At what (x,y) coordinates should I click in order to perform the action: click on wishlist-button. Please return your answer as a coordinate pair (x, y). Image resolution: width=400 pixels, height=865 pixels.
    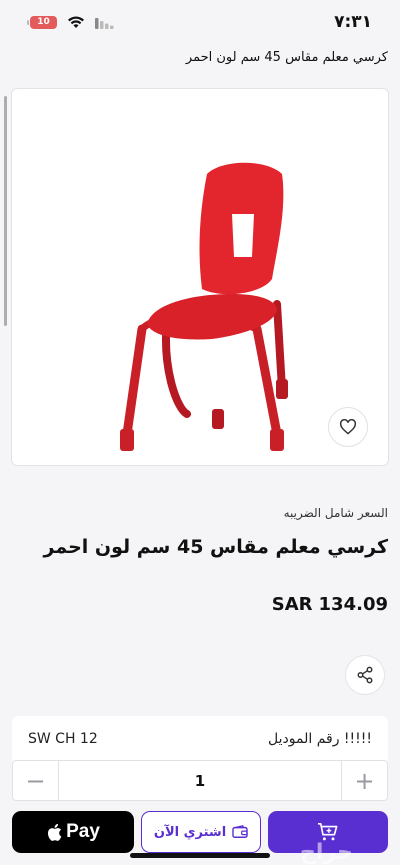
    Looking at the image, I should click on (348, 427).